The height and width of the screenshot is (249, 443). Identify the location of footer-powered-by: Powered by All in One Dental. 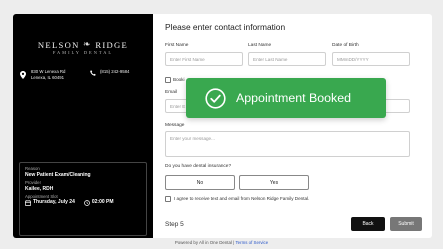
(203, 242).